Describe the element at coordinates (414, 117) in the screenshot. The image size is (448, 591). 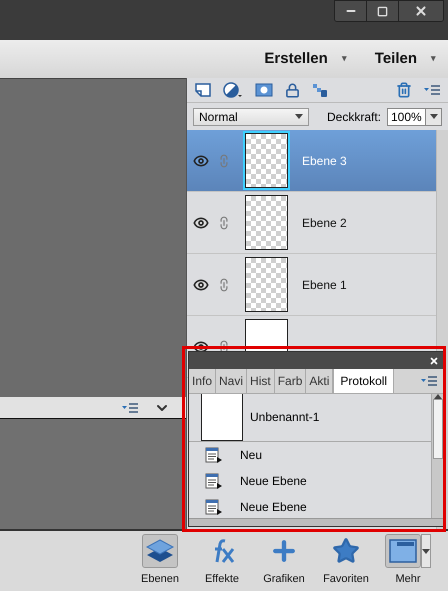
I see `opacity-field: 100%` at that location.